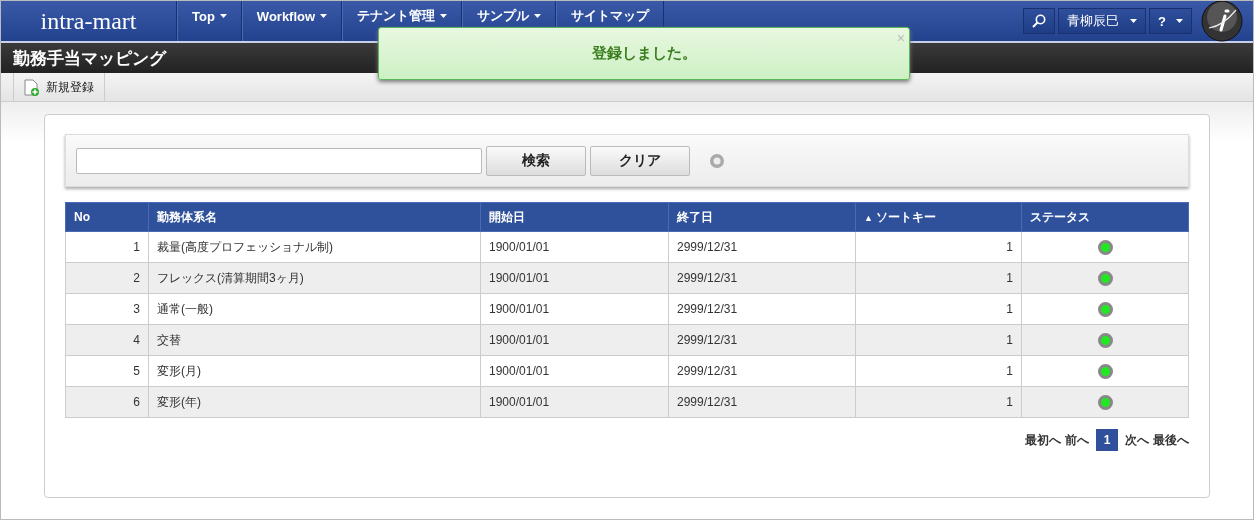  I want to click on table-cell: 4, so click(107, 340).